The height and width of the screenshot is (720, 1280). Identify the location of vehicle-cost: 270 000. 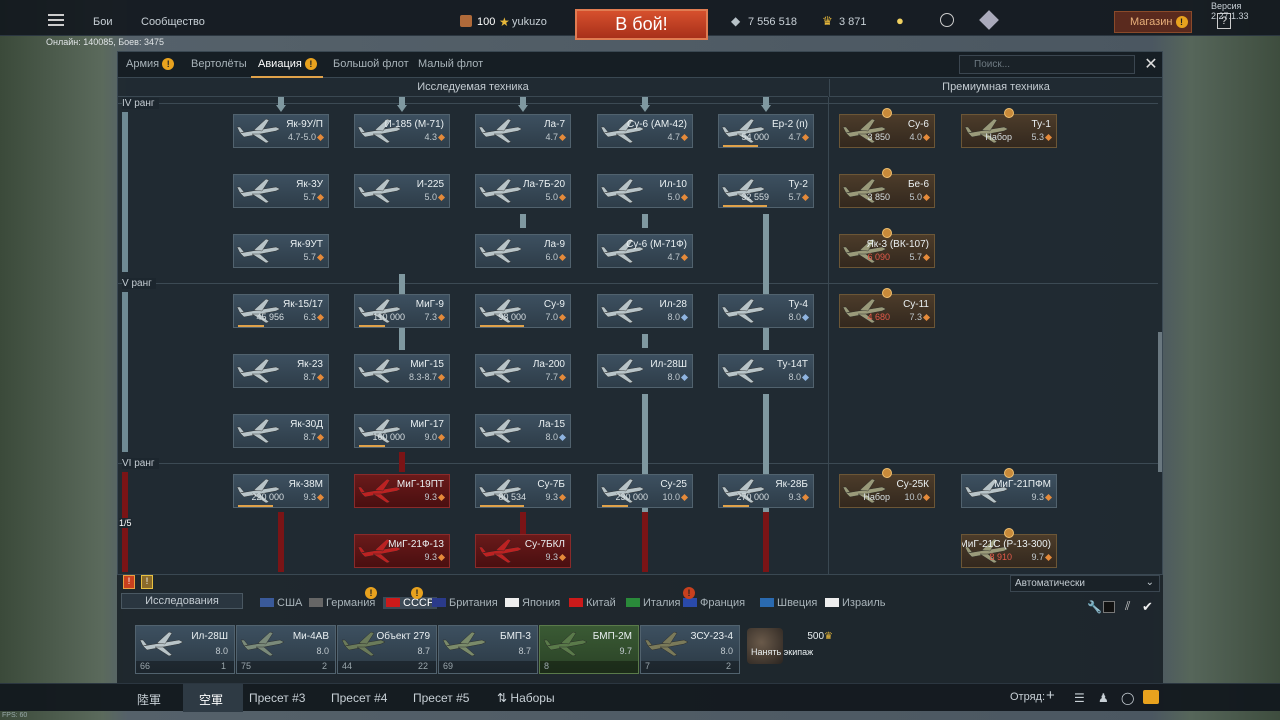
(752, 497).